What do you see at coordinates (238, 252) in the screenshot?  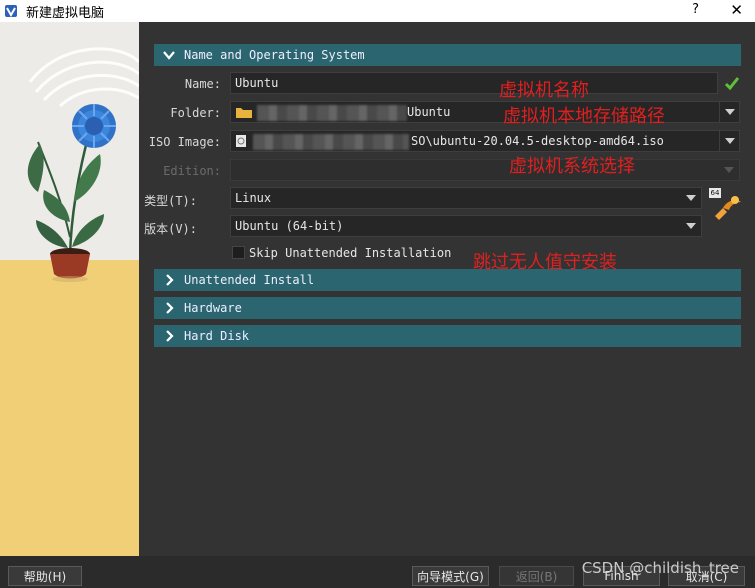 I see `skip-unattended-checkbox` at bounding box center [238, 252].